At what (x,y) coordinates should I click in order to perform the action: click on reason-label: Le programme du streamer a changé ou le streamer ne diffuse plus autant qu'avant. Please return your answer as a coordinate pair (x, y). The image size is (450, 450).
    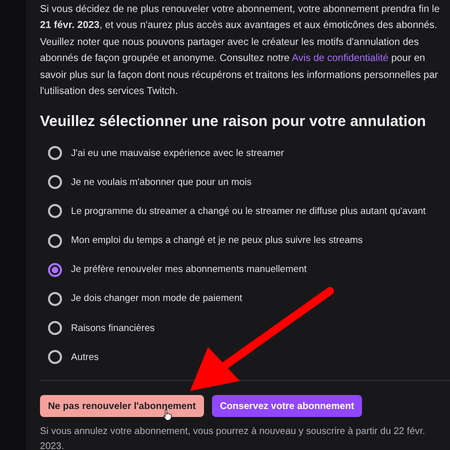
    Looking at the image, I should click on (248, 211).